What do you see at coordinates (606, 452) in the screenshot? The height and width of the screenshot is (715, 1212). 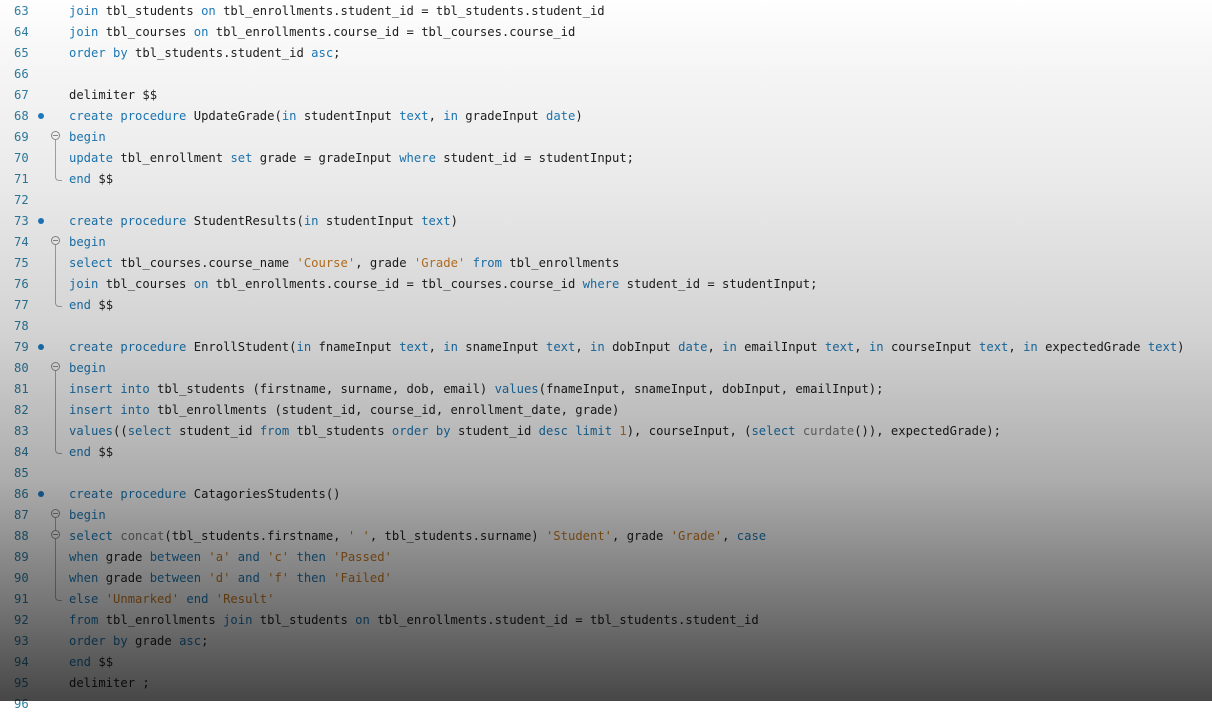 I see `code-line: 84 end $$` at bounding box center [606, 452].